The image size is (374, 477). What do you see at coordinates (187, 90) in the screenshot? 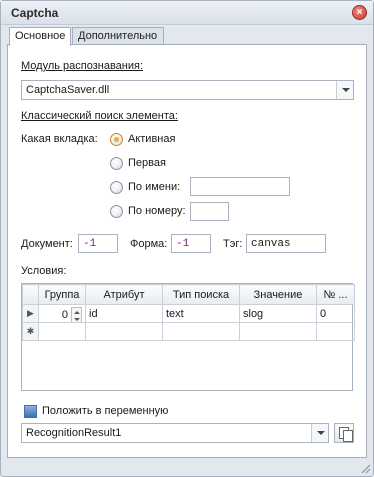
I see `module-select: CaptchaSaver.dll` at bounding box center [187, 90].